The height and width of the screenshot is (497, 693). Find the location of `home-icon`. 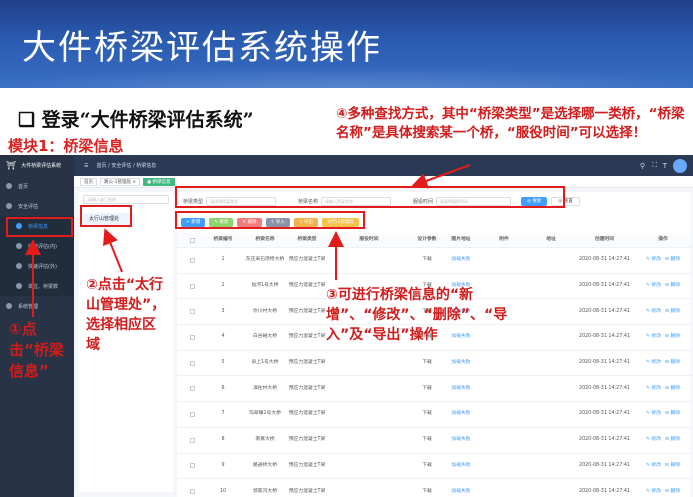

home-icon is located at coordinates (9, 186).